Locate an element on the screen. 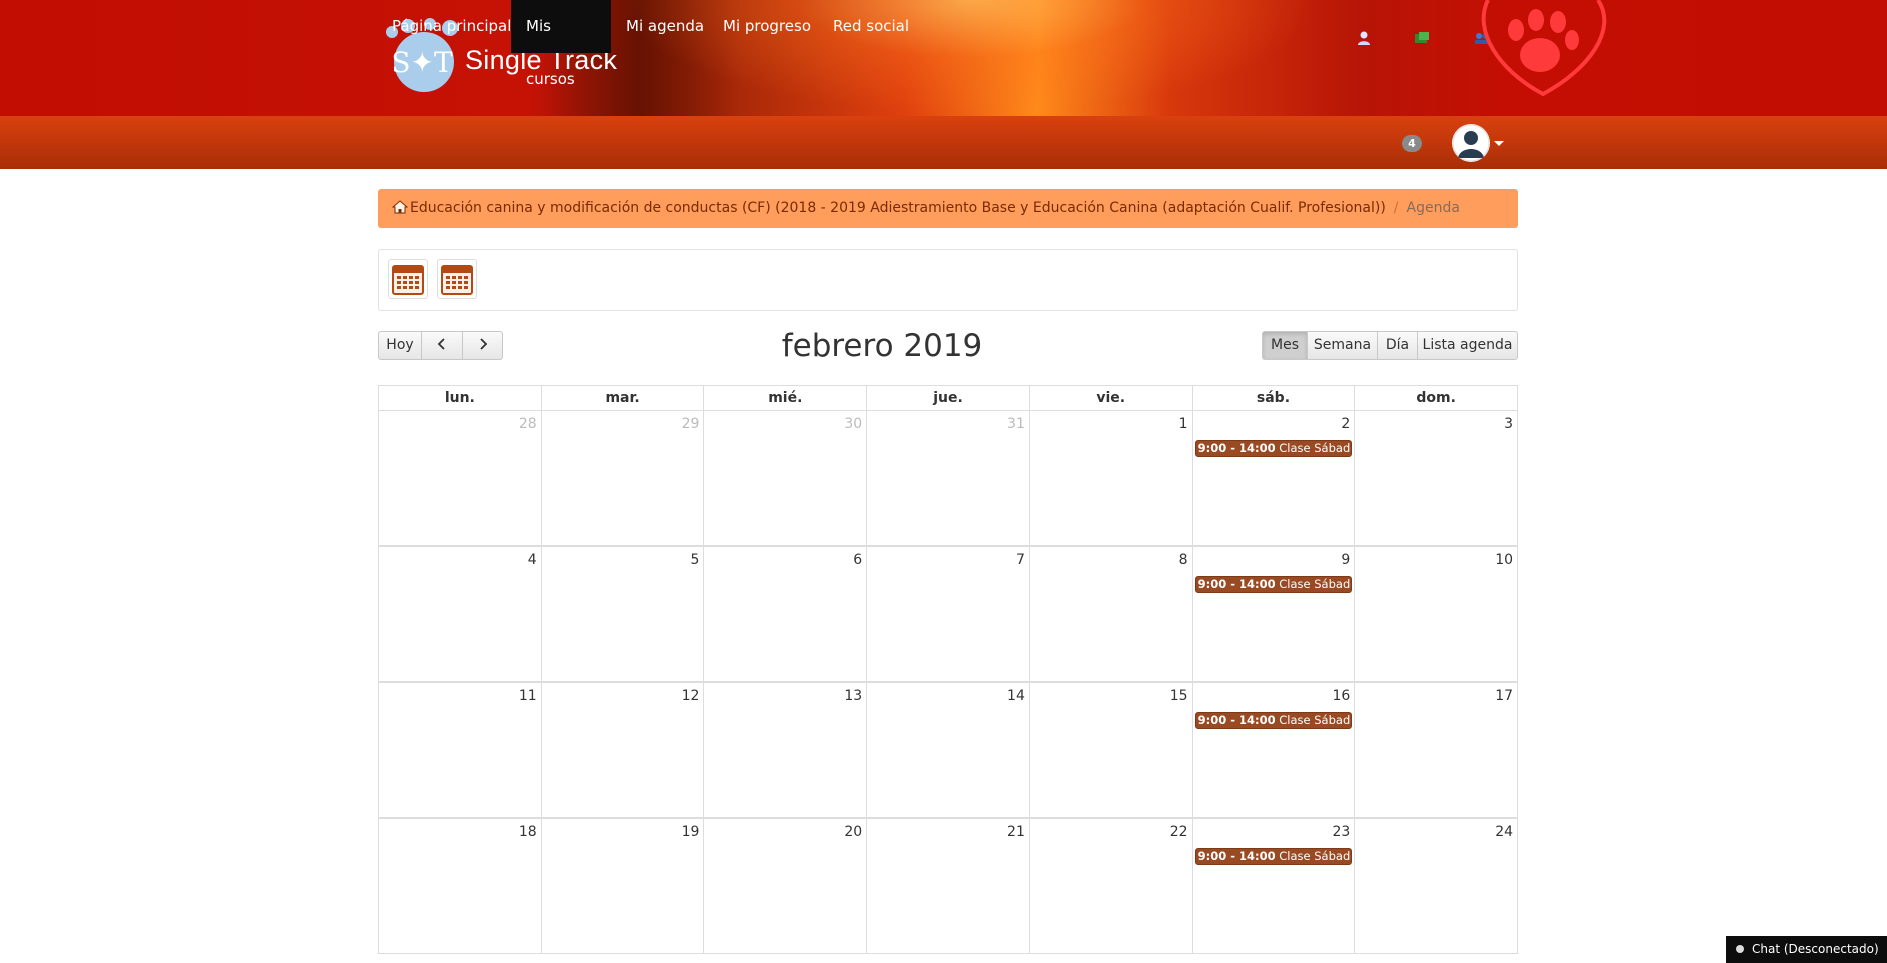  avatar-icon is located at coordinates (1471, 143).